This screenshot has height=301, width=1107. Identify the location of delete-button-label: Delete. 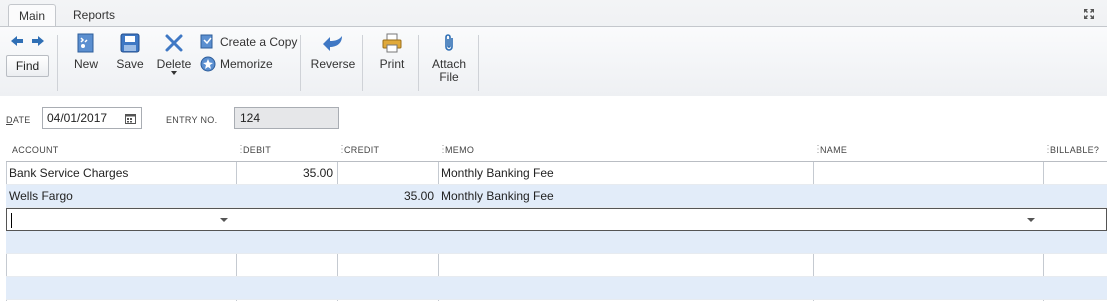
(174, 64).